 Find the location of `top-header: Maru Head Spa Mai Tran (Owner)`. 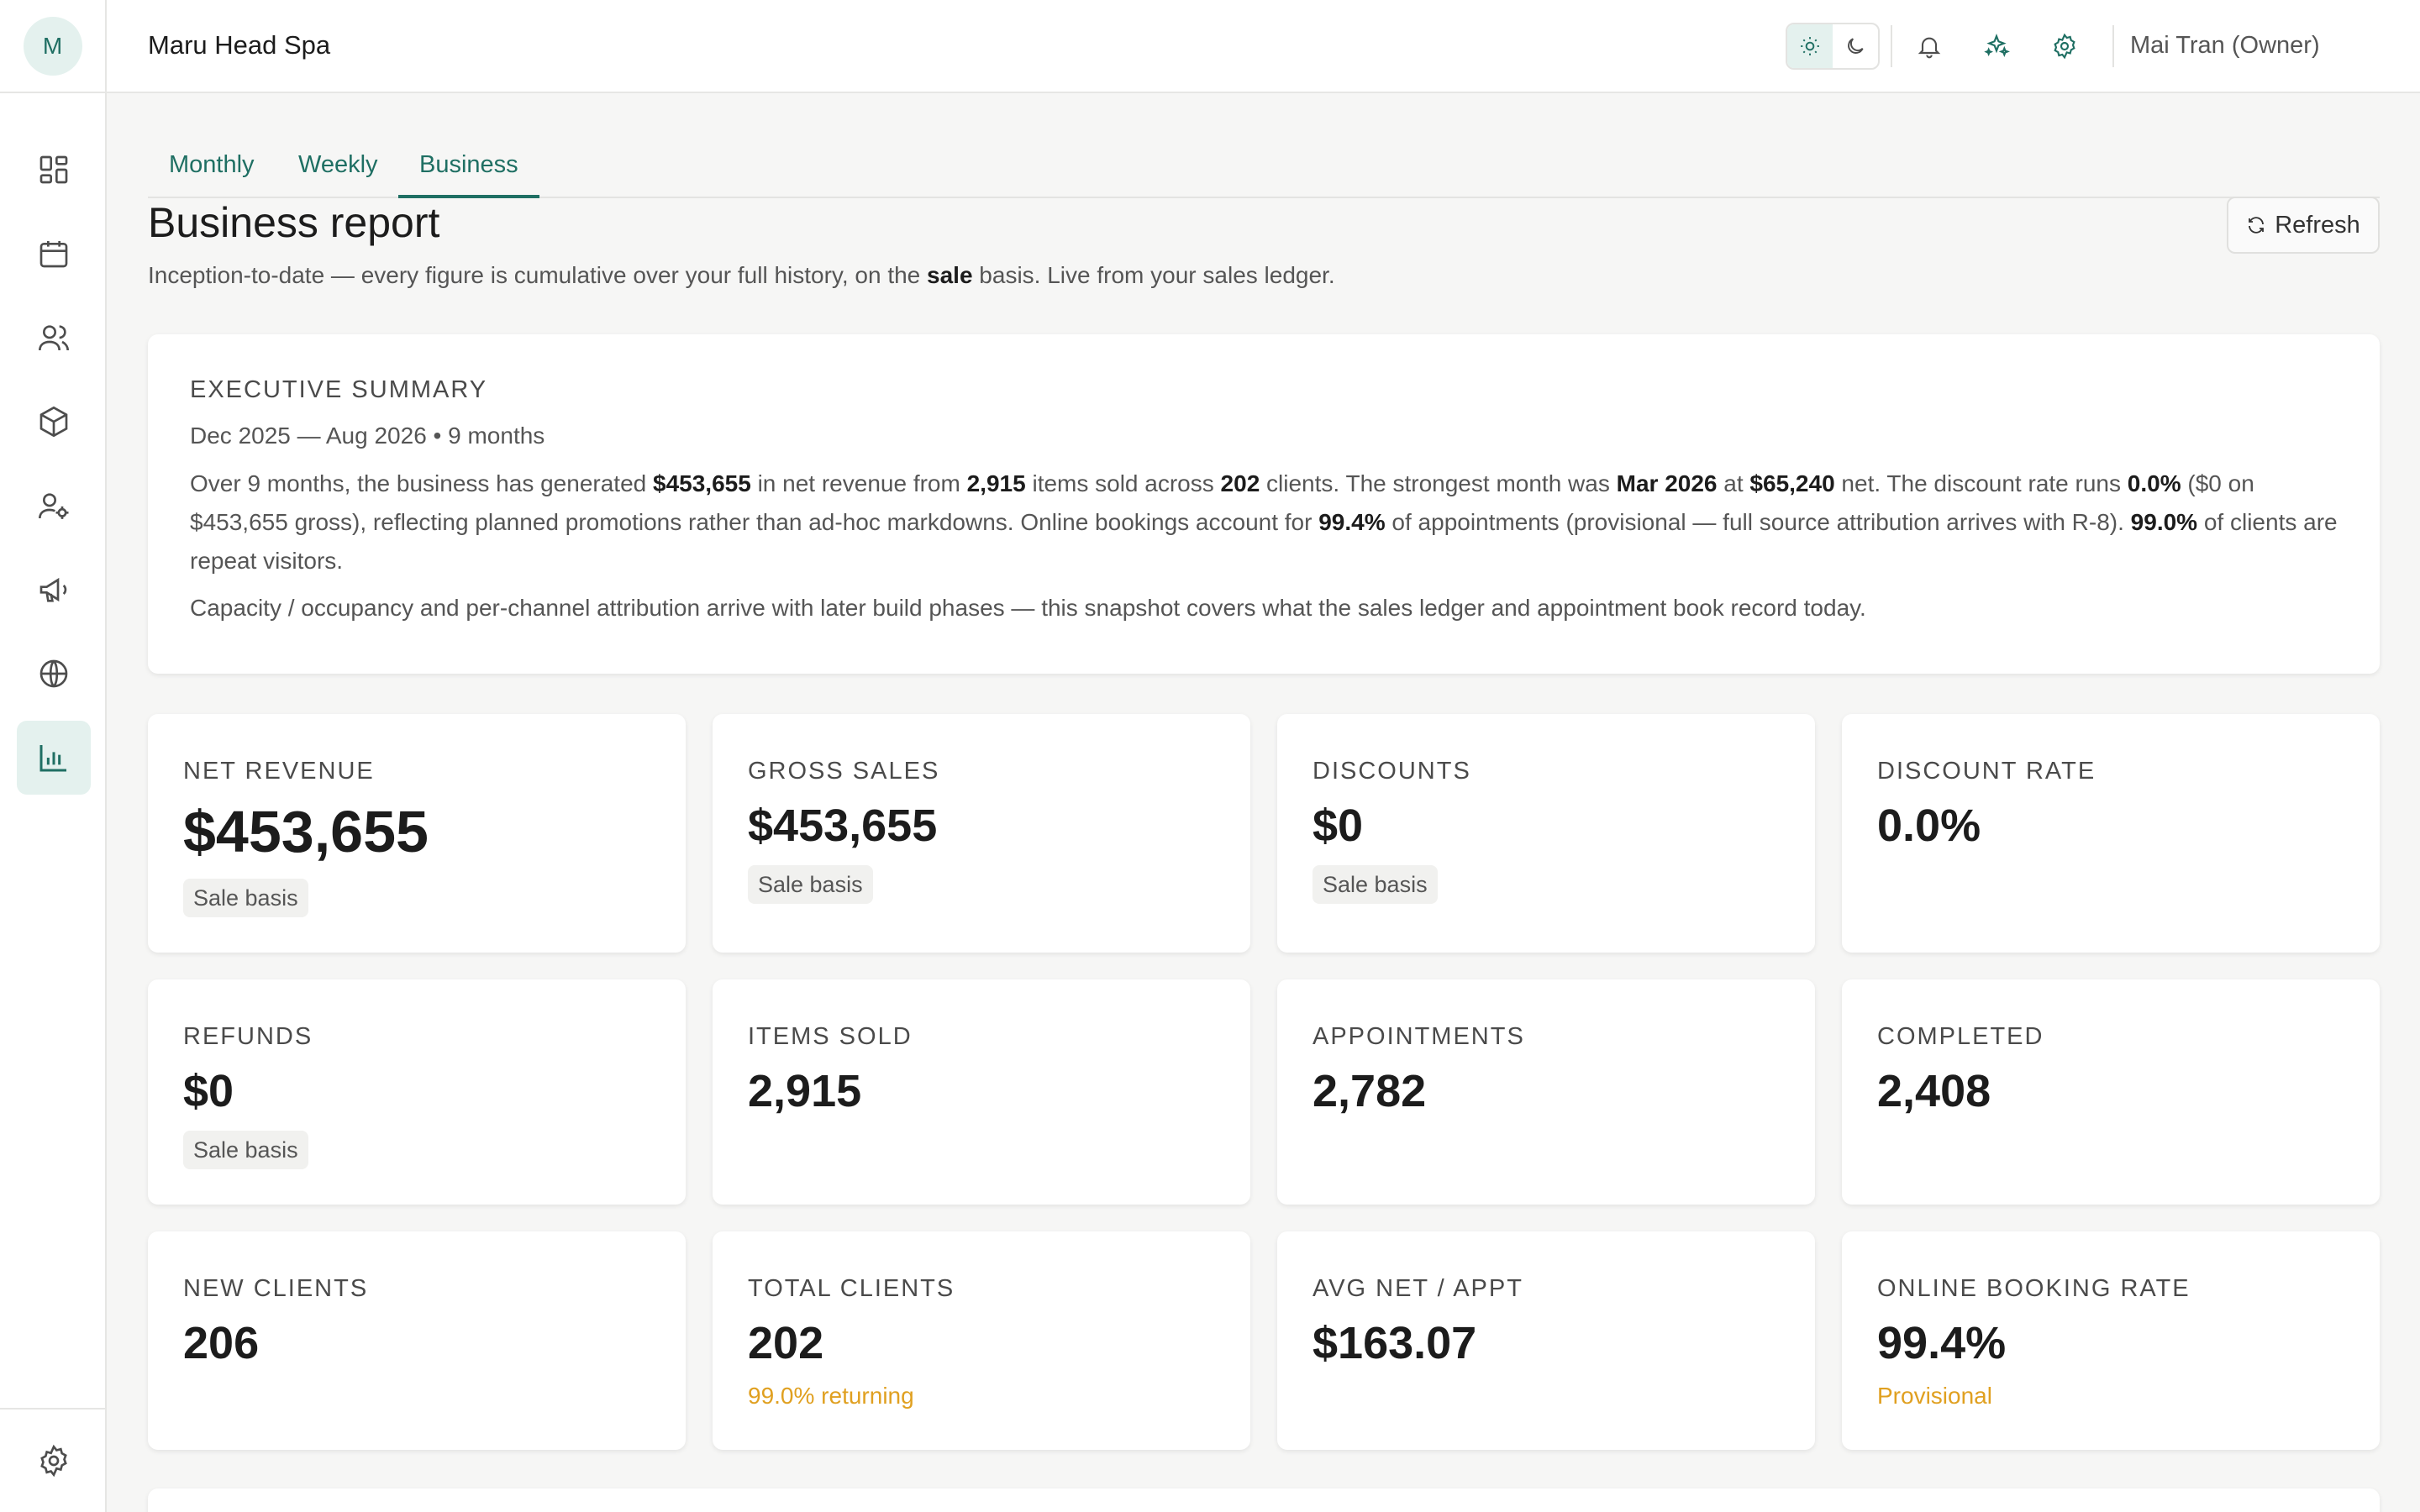

top-header: Maru Head Spa Mai Tran (Owner) is located at coordinates (1263, 46).